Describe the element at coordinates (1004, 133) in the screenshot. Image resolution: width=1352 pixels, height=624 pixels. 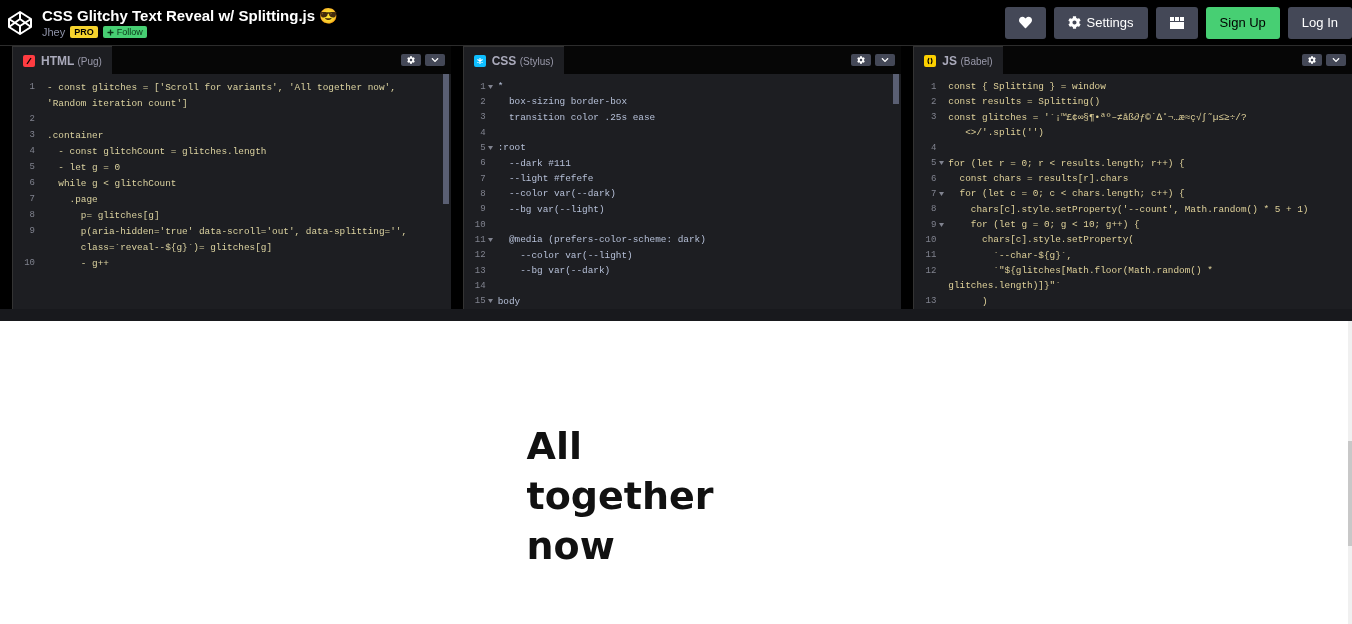
I see `code-line: <>/'.split('')` at that location.